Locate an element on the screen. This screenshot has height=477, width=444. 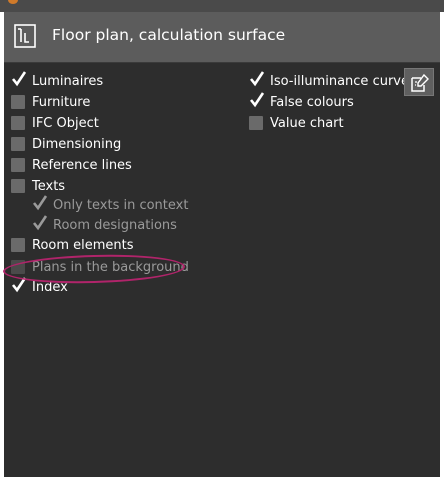
checkbox-luminaires is located at coordinates (19, 79).